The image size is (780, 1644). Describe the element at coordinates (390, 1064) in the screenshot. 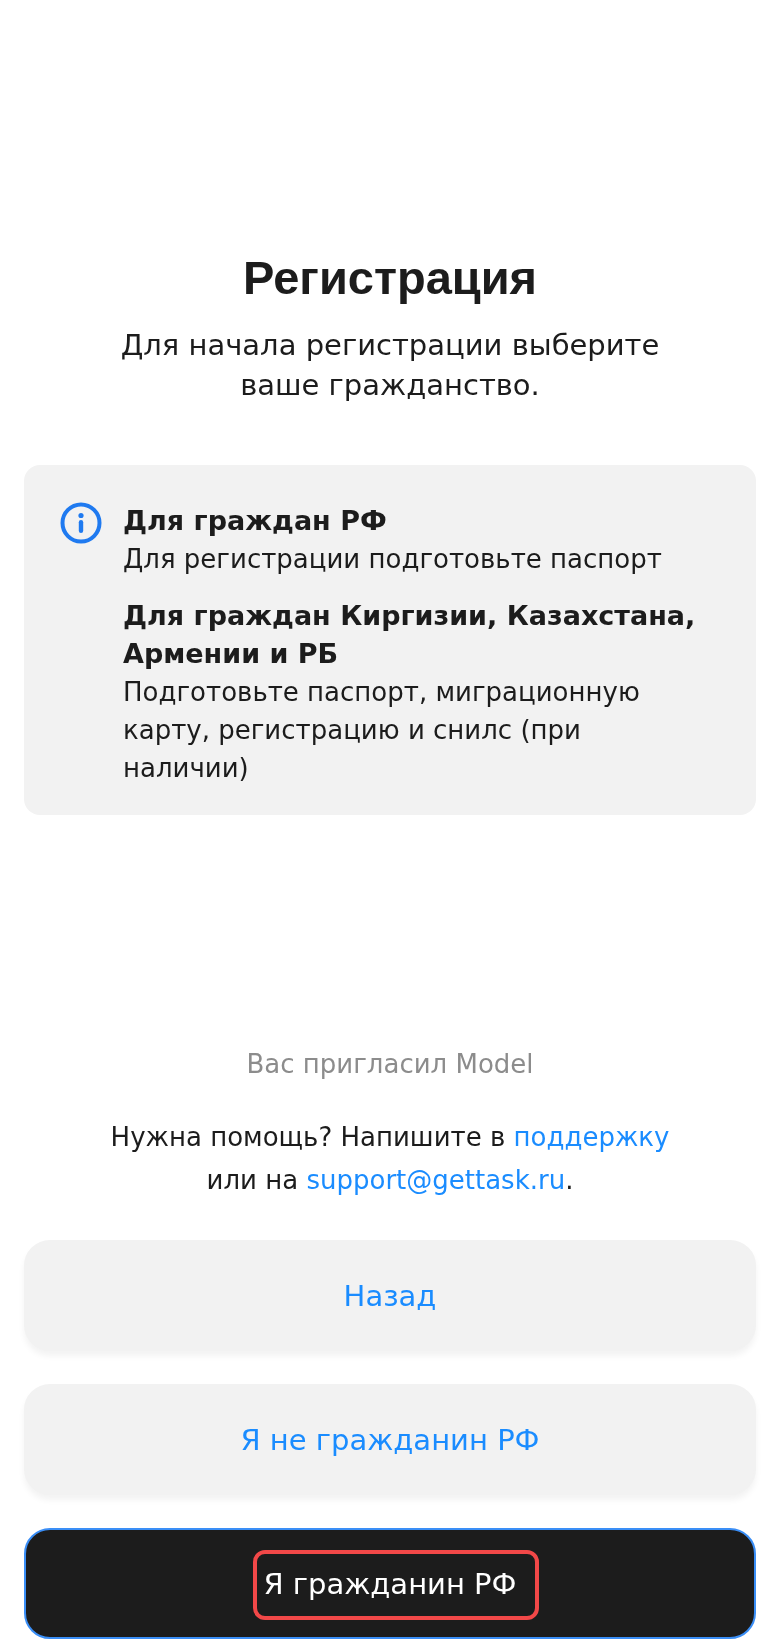

I see `invite-text: Вас пригласил Model` at that location.